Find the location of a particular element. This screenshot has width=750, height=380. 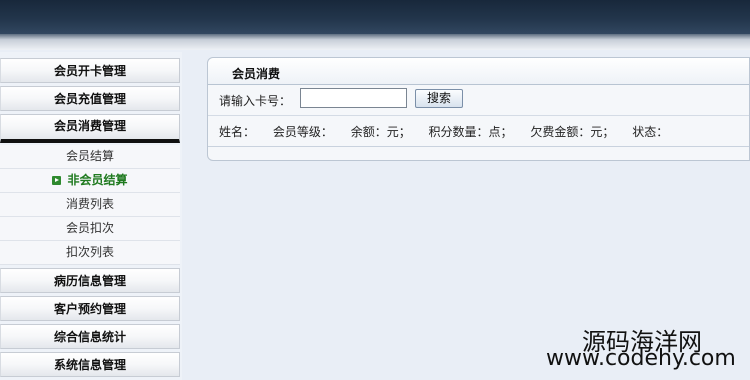

level-label: 会员等级： is located at coordinates (302, 132).